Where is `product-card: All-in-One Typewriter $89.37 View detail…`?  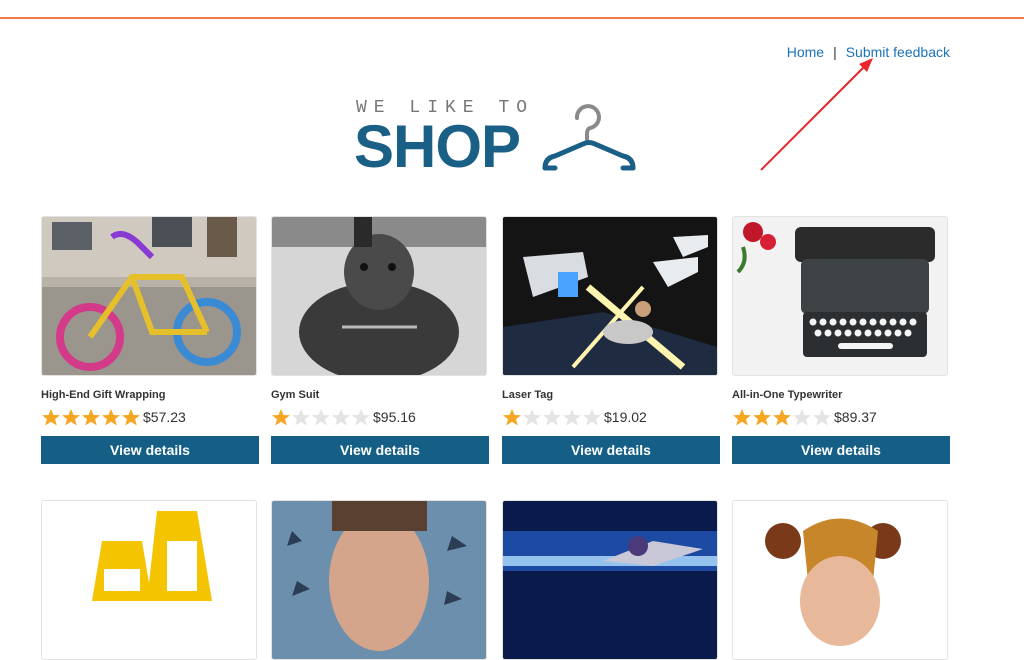
product-card: All-in-One Typewriter $89.37 View detail… is located at coordinates (841, 340).